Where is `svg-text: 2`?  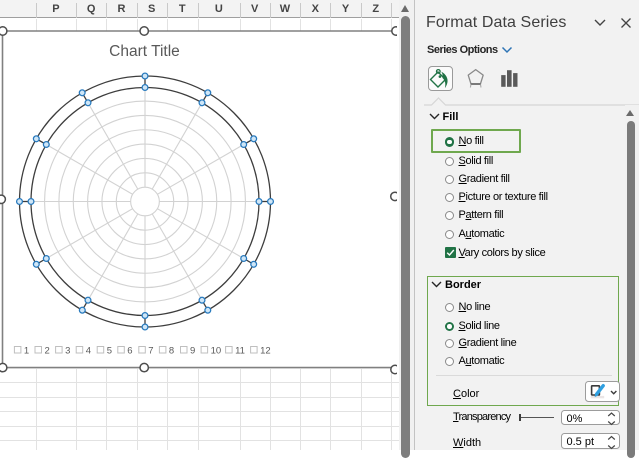
svg-text: 2 is located at coordinates (47, 351).